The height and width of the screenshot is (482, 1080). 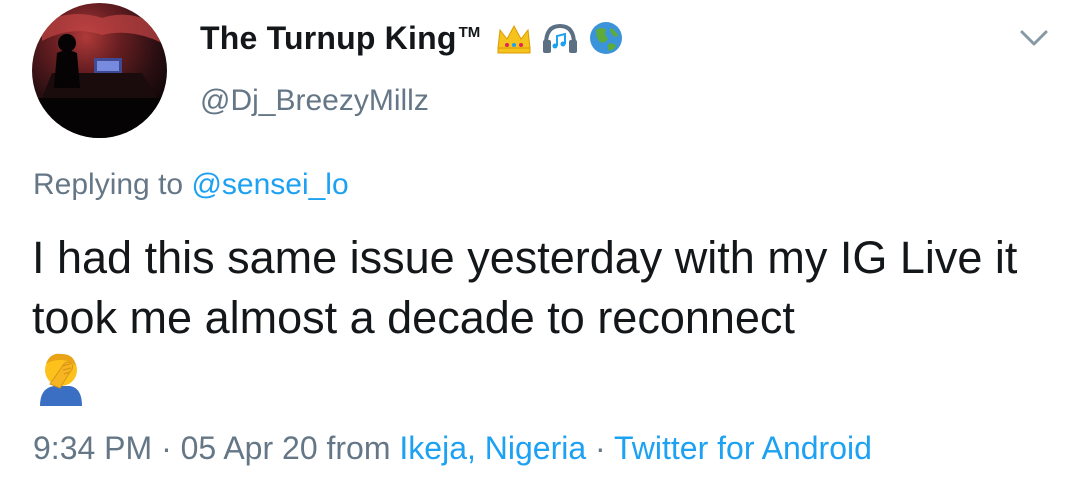 I want to click on user-handle: @Dj_BreezyMillz, so click(x=314, y=101).